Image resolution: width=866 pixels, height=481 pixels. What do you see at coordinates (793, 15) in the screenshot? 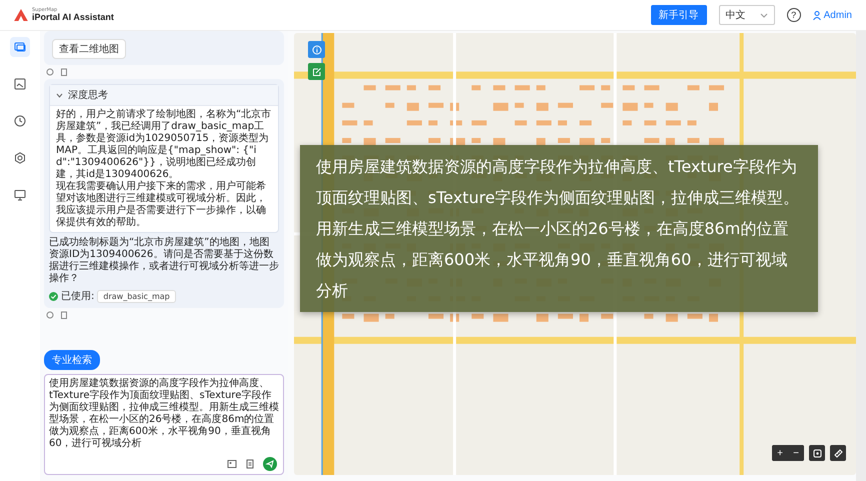
I see `help-button: ?` at bounding box center [793, 15].